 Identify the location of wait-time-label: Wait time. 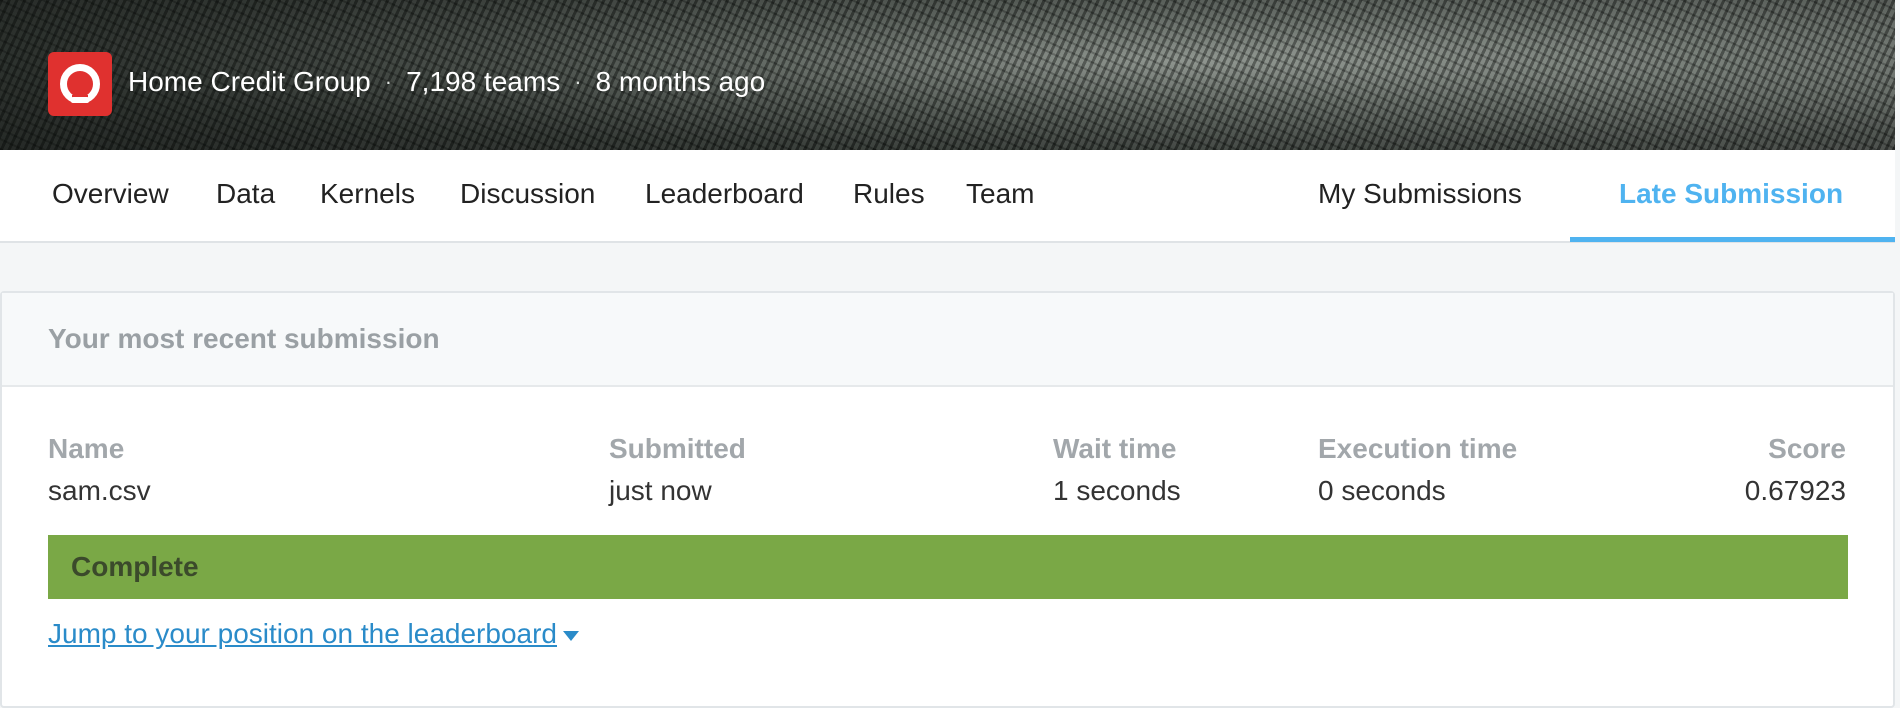
(1115, 448).